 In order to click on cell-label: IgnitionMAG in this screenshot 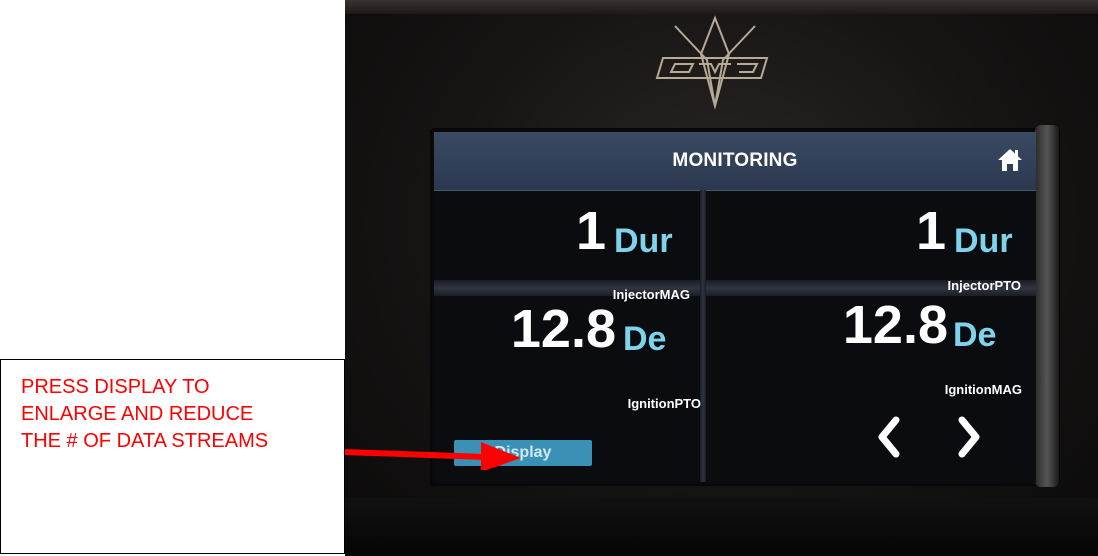, I will do `click(983, 389)`.